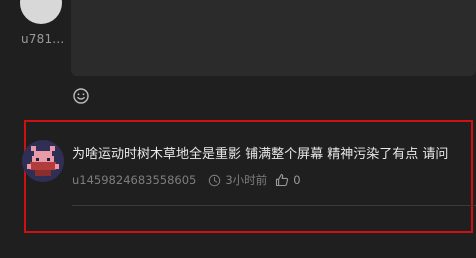 Image resolution: width=476 pixels, height=258 pixels. I want to click on comment-meta: u1459824683558605 3小时前 0, so click(186, 180).